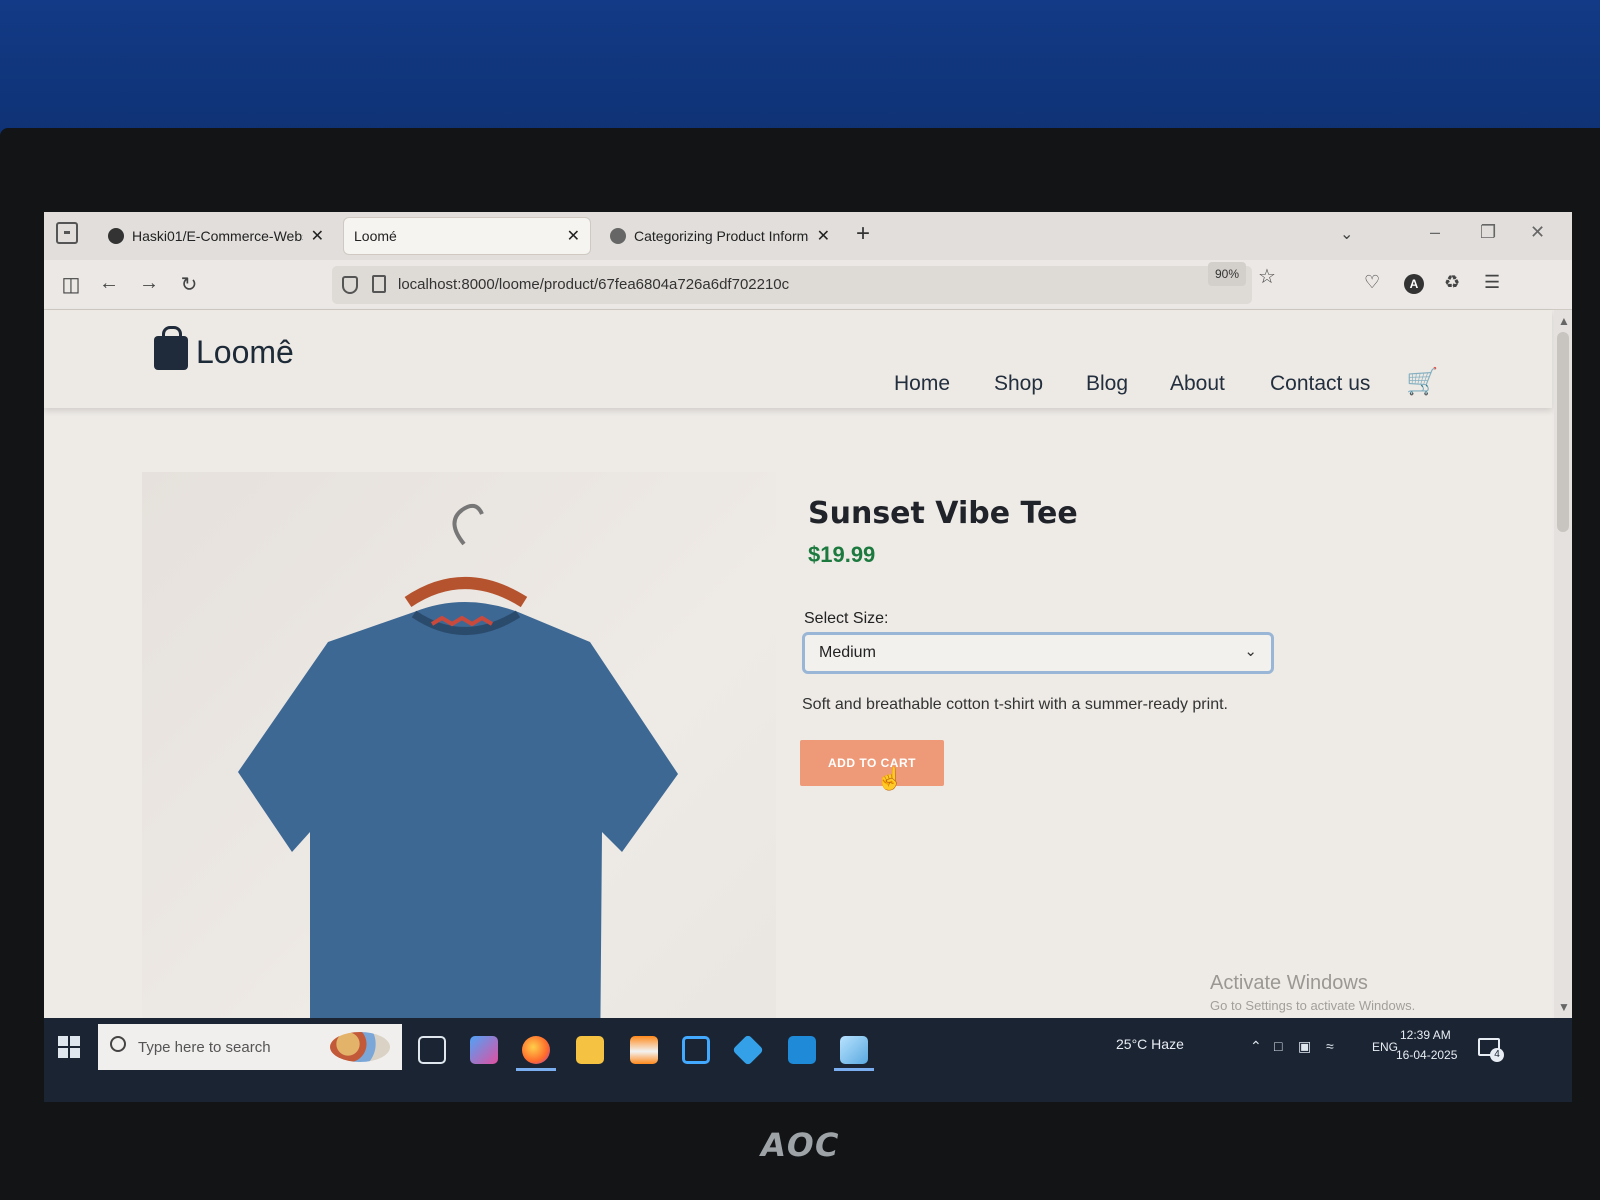 The width and height of the screenshot is (1600, 1200). I want to click on scroll-up-icon: ▲, so click(1564, 321).